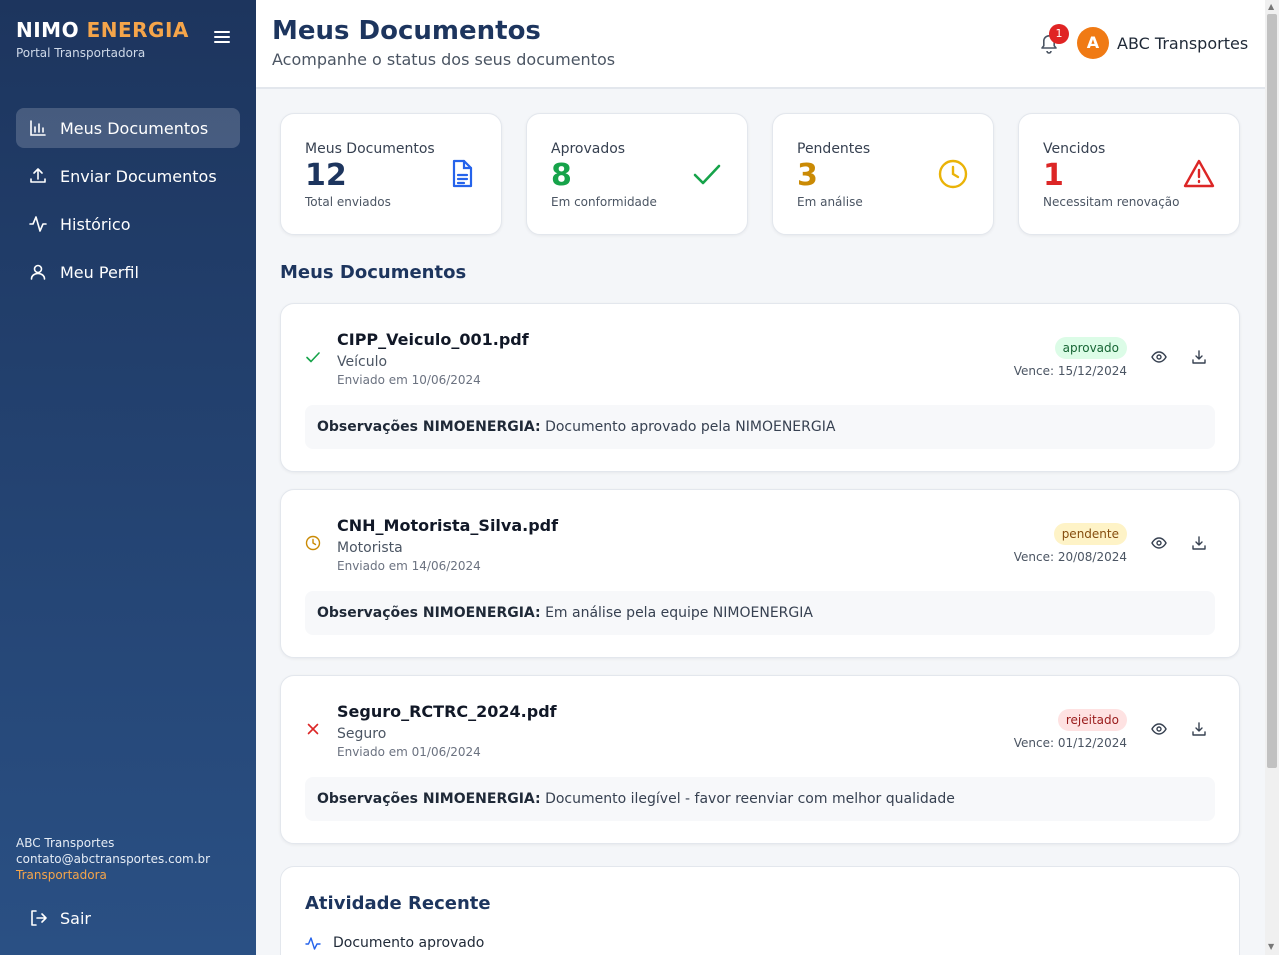 This screenshot has height=955, width=1279. I want to click on stat-label: Vencidos, so click(1074, 149).